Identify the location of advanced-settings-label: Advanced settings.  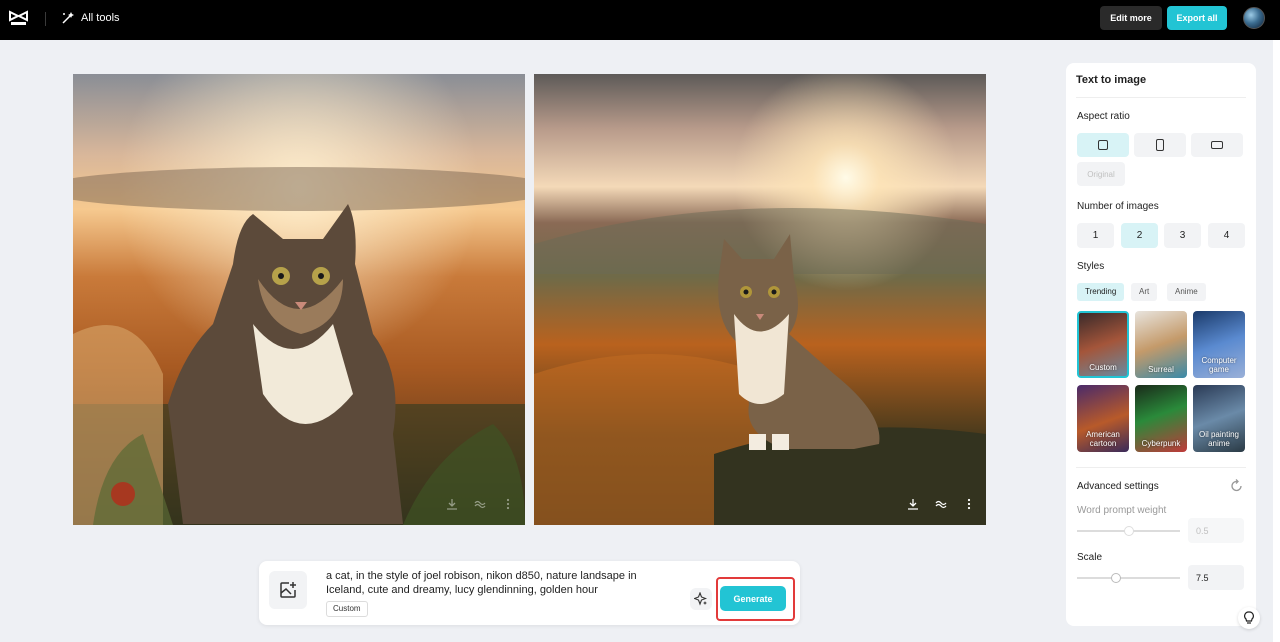
(1118, 486).